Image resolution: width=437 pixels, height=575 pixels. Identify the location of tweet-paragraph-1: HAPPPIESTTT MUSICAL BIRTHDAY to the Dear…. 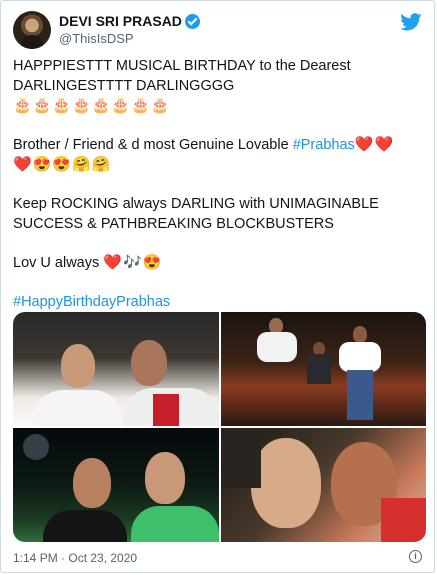
(218, 86).